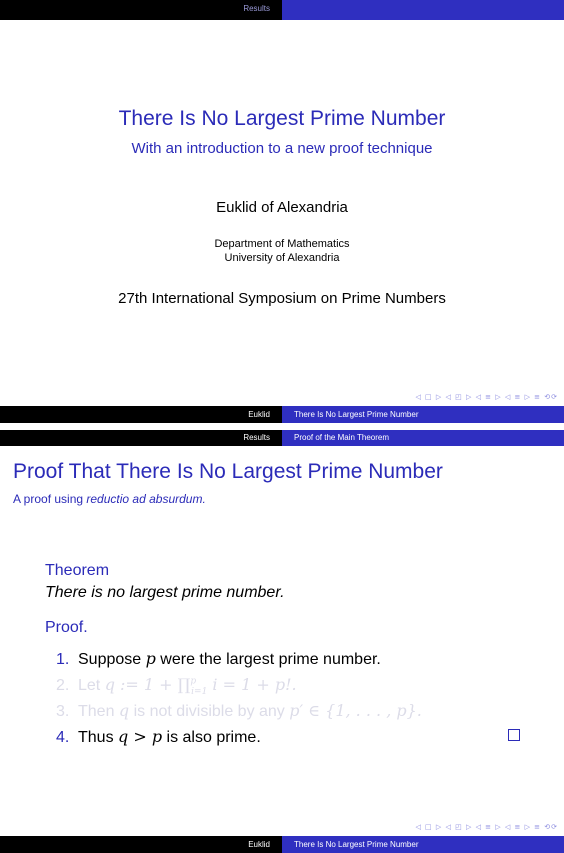 The width and height of the screenshot is (564, 853). Describe the element at coordinates (124, 710) in the screenshot. I see `step-variable: q` at that location.